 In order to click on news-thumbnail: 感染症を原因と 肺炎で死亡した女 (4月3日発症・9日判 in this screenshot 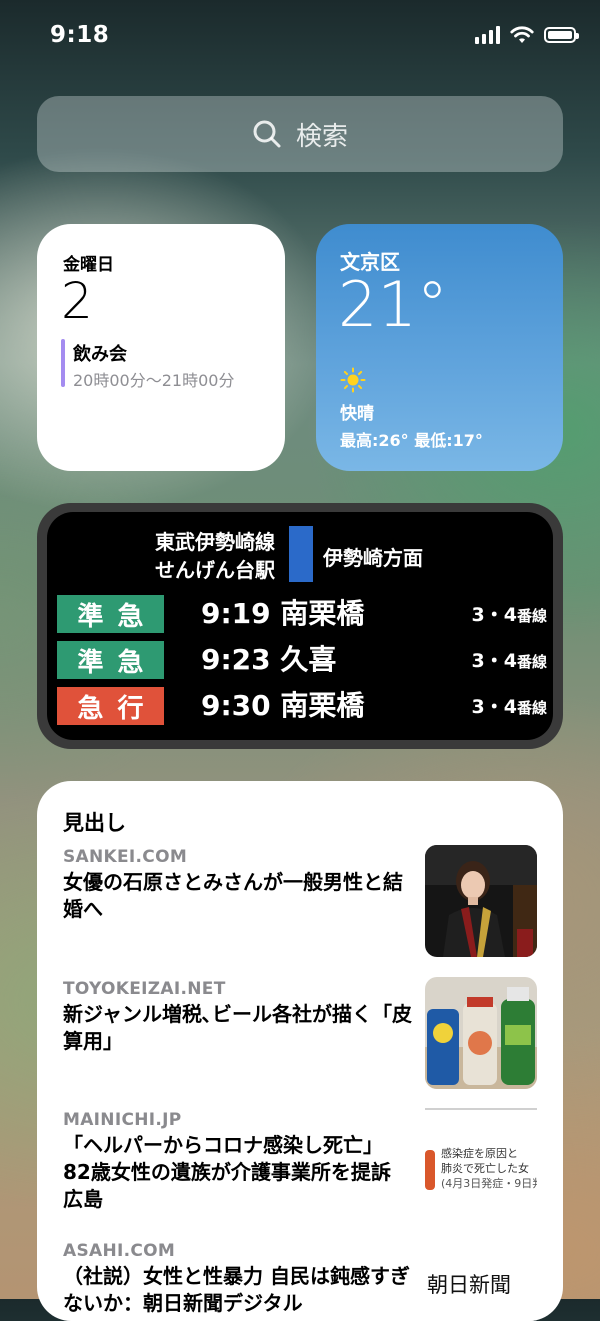, I will do `click(481, 1164)`.